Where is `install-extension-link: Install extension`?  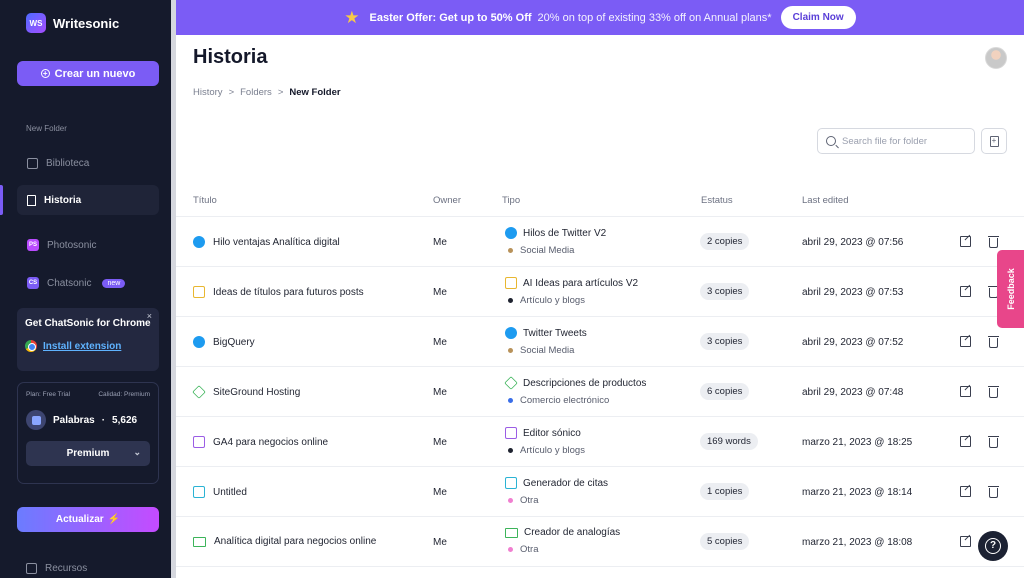 install-extension-link: Install extension is located at coordinates (88, 346).